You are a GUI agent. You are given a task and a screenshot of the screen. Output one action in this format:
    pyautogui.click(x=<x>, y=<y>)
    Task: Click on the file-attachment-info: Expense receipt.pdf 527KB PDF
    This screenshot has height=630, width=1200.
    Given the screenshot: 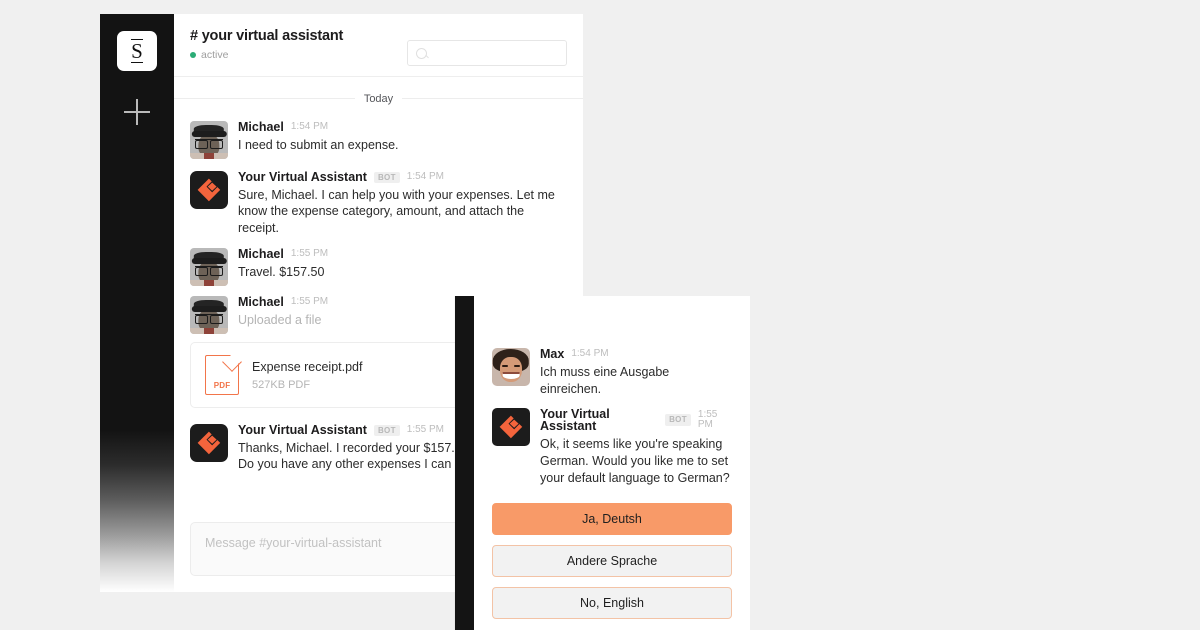 What is the action you would take?
    pyautogui.click(x=307, y=374)
    